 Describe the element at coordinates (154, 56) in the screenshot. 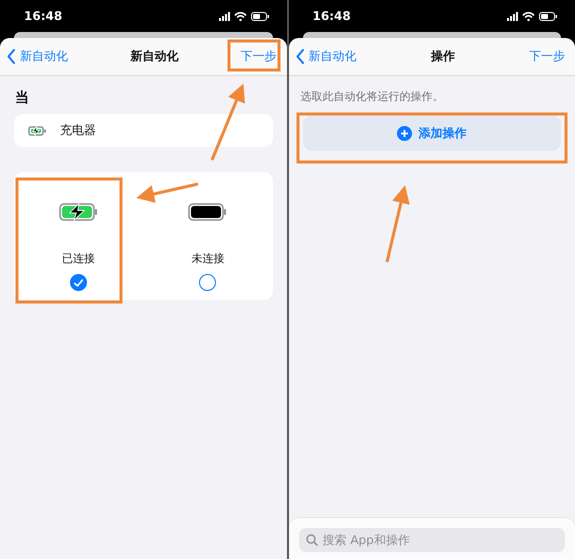

I see `nav-title: 新自动化` at that location.